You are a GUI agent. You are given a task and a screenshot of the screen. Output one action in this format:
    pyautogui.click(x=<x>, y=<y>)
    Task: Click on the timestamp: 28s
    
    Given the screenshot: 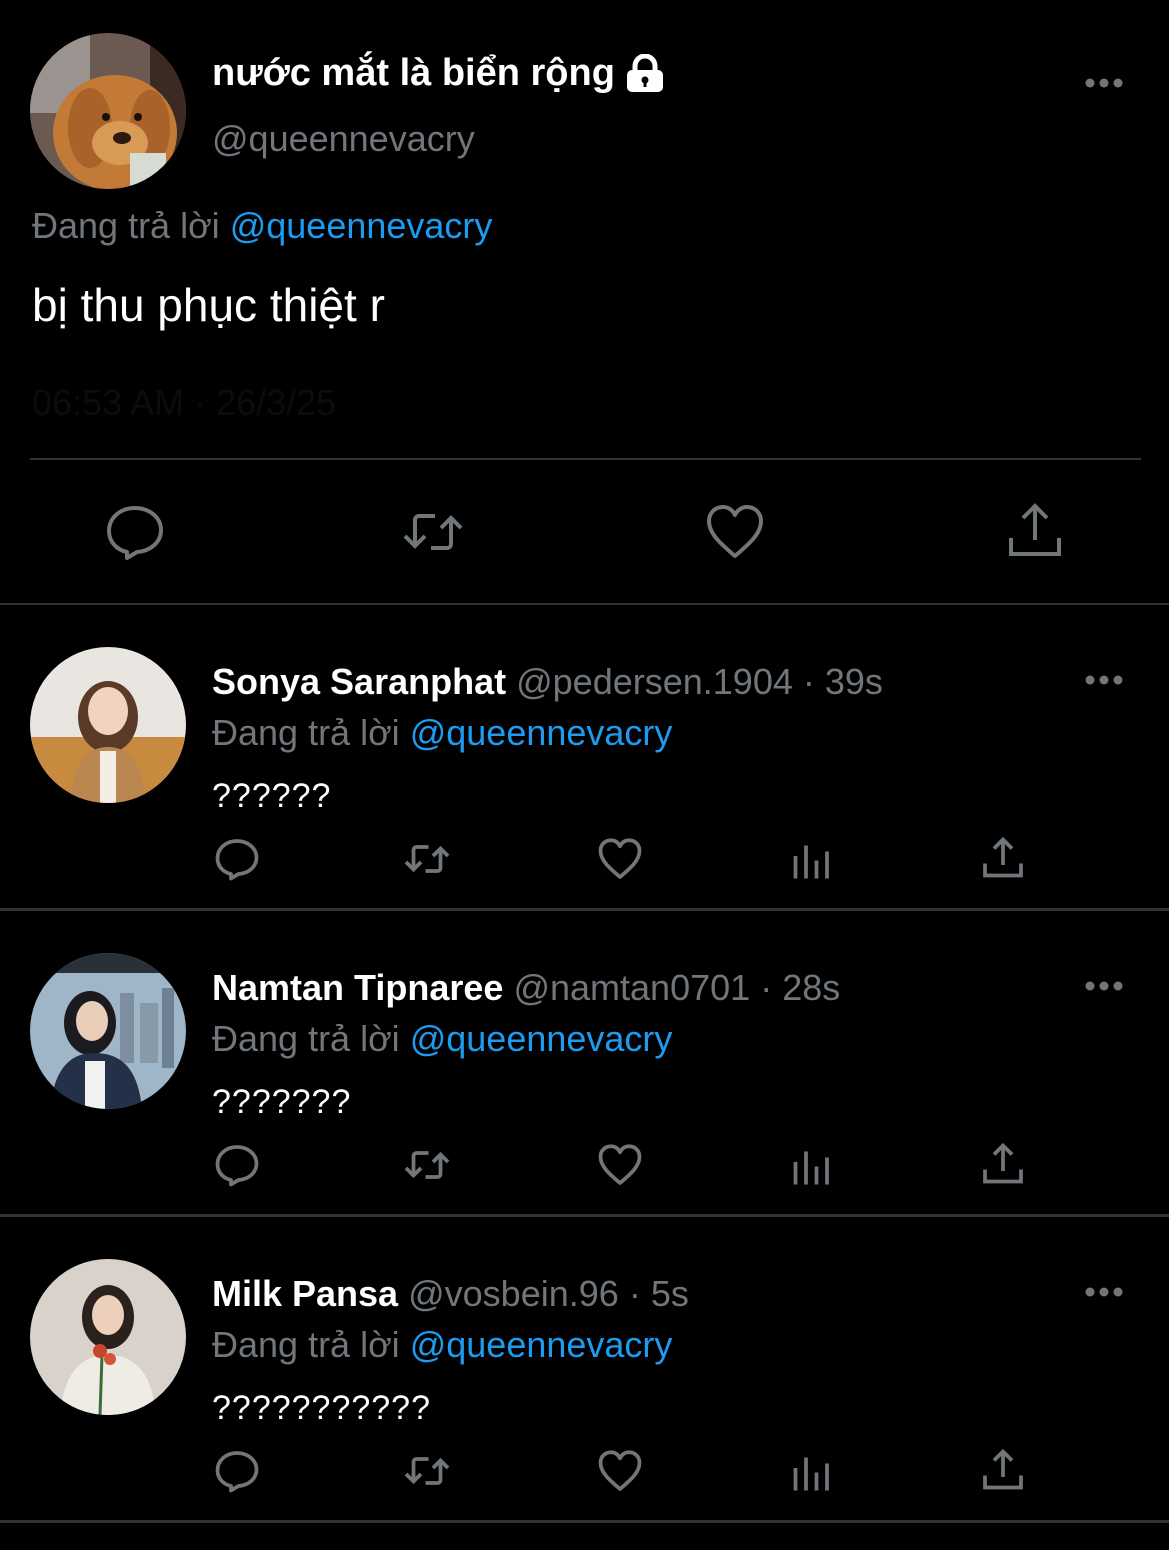 What is the action you would take?
    pyautogui.click(x=811, y=987)
    